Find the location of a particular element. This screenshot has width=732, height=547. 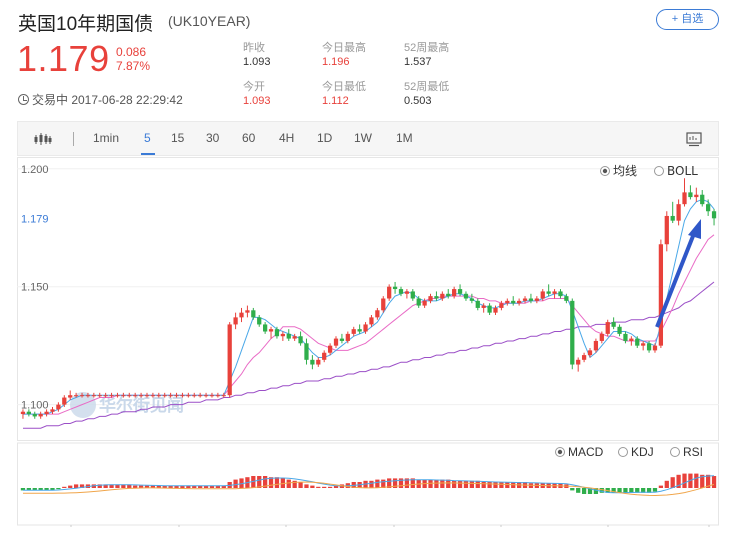

candlestick-type-icon is located at coordinates (43, 139).